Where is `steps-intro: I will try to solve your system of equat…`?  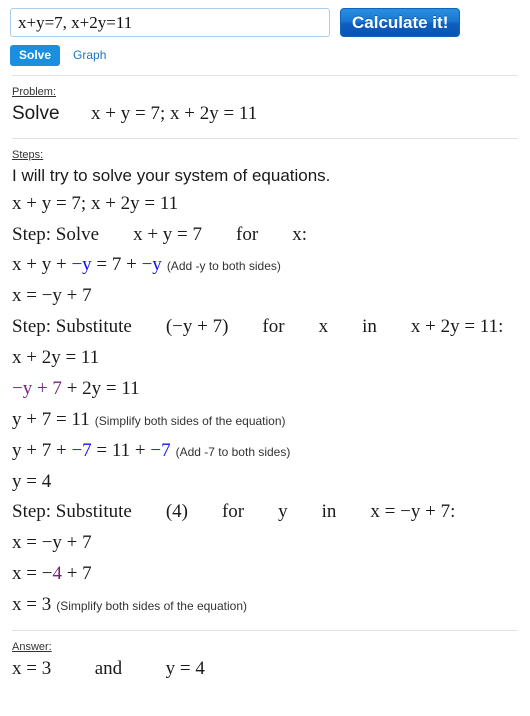
steps-intro: I will try to solve your system of equat… is located at coordinates (171, 175).